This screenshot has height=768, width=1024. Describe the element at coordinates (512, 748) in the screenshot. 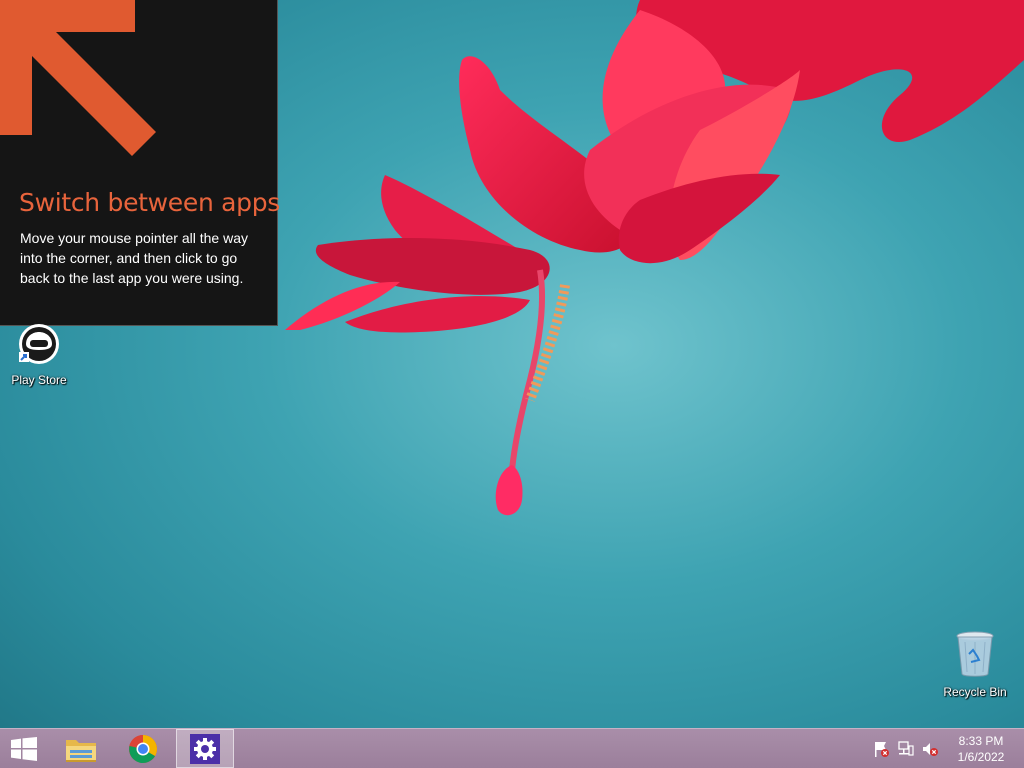

I see `taskbar: 8:33 PM 1/6/2022` at that location.